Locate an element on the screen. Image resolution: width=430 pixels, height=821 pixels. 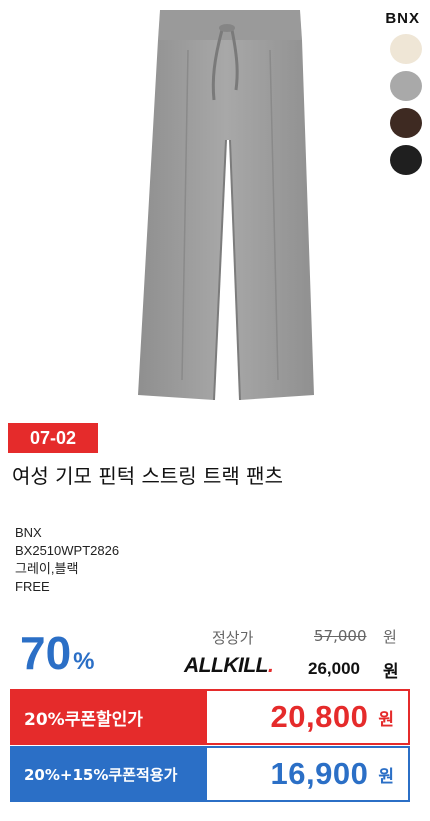
double-coupon-price: 16,900 is located at coordinates (319, 773).